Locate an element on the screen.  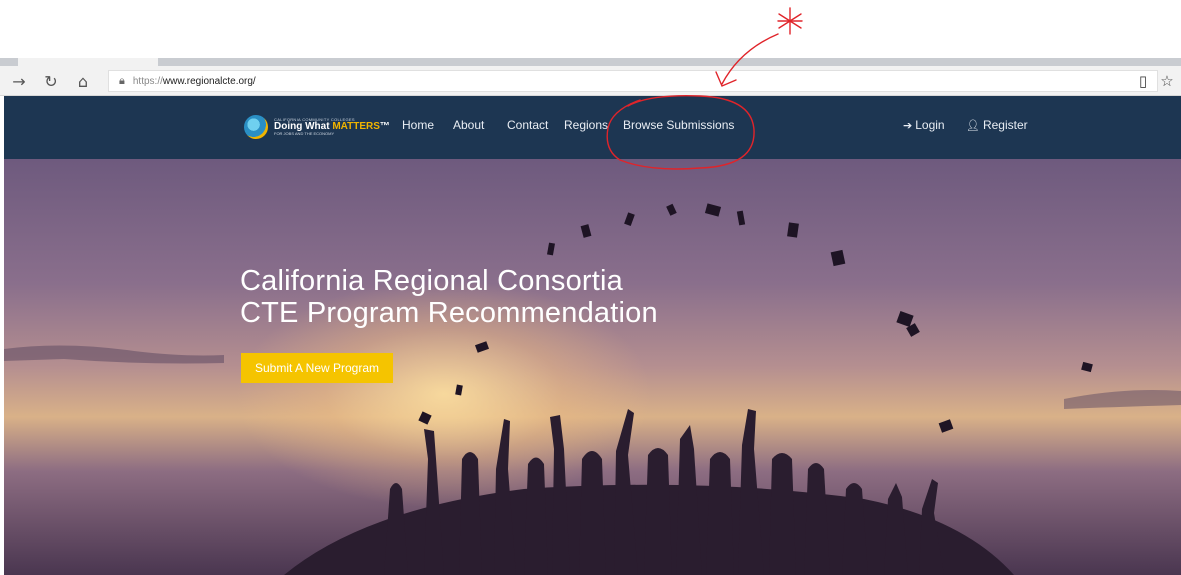
nav-home-link: Home is located at coordinates (418, 125).